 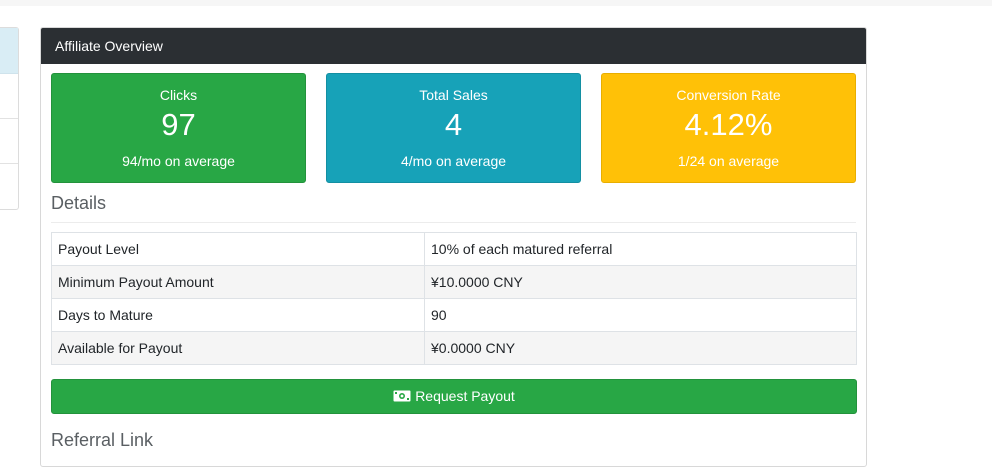 What do you see at coordinates (640, 282) in the screenshot?
I see `details-value: ¥10.0000 CNY` at bounding box center [640, 282].